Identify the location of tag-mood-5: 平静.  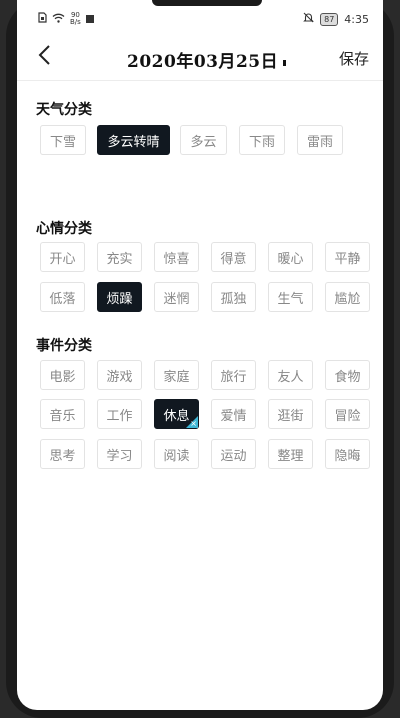
(347, 257).